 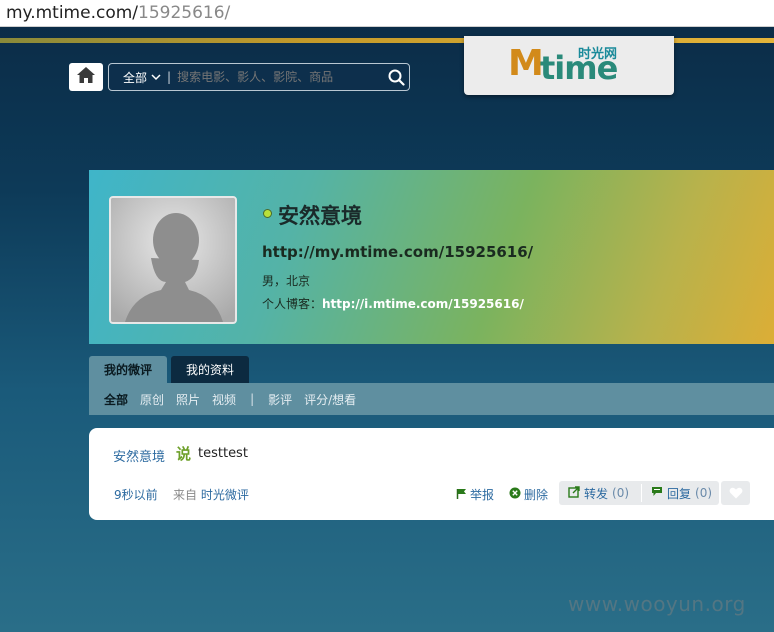 I want to click on post-source-label: 来自, so click(x=185, y=495).